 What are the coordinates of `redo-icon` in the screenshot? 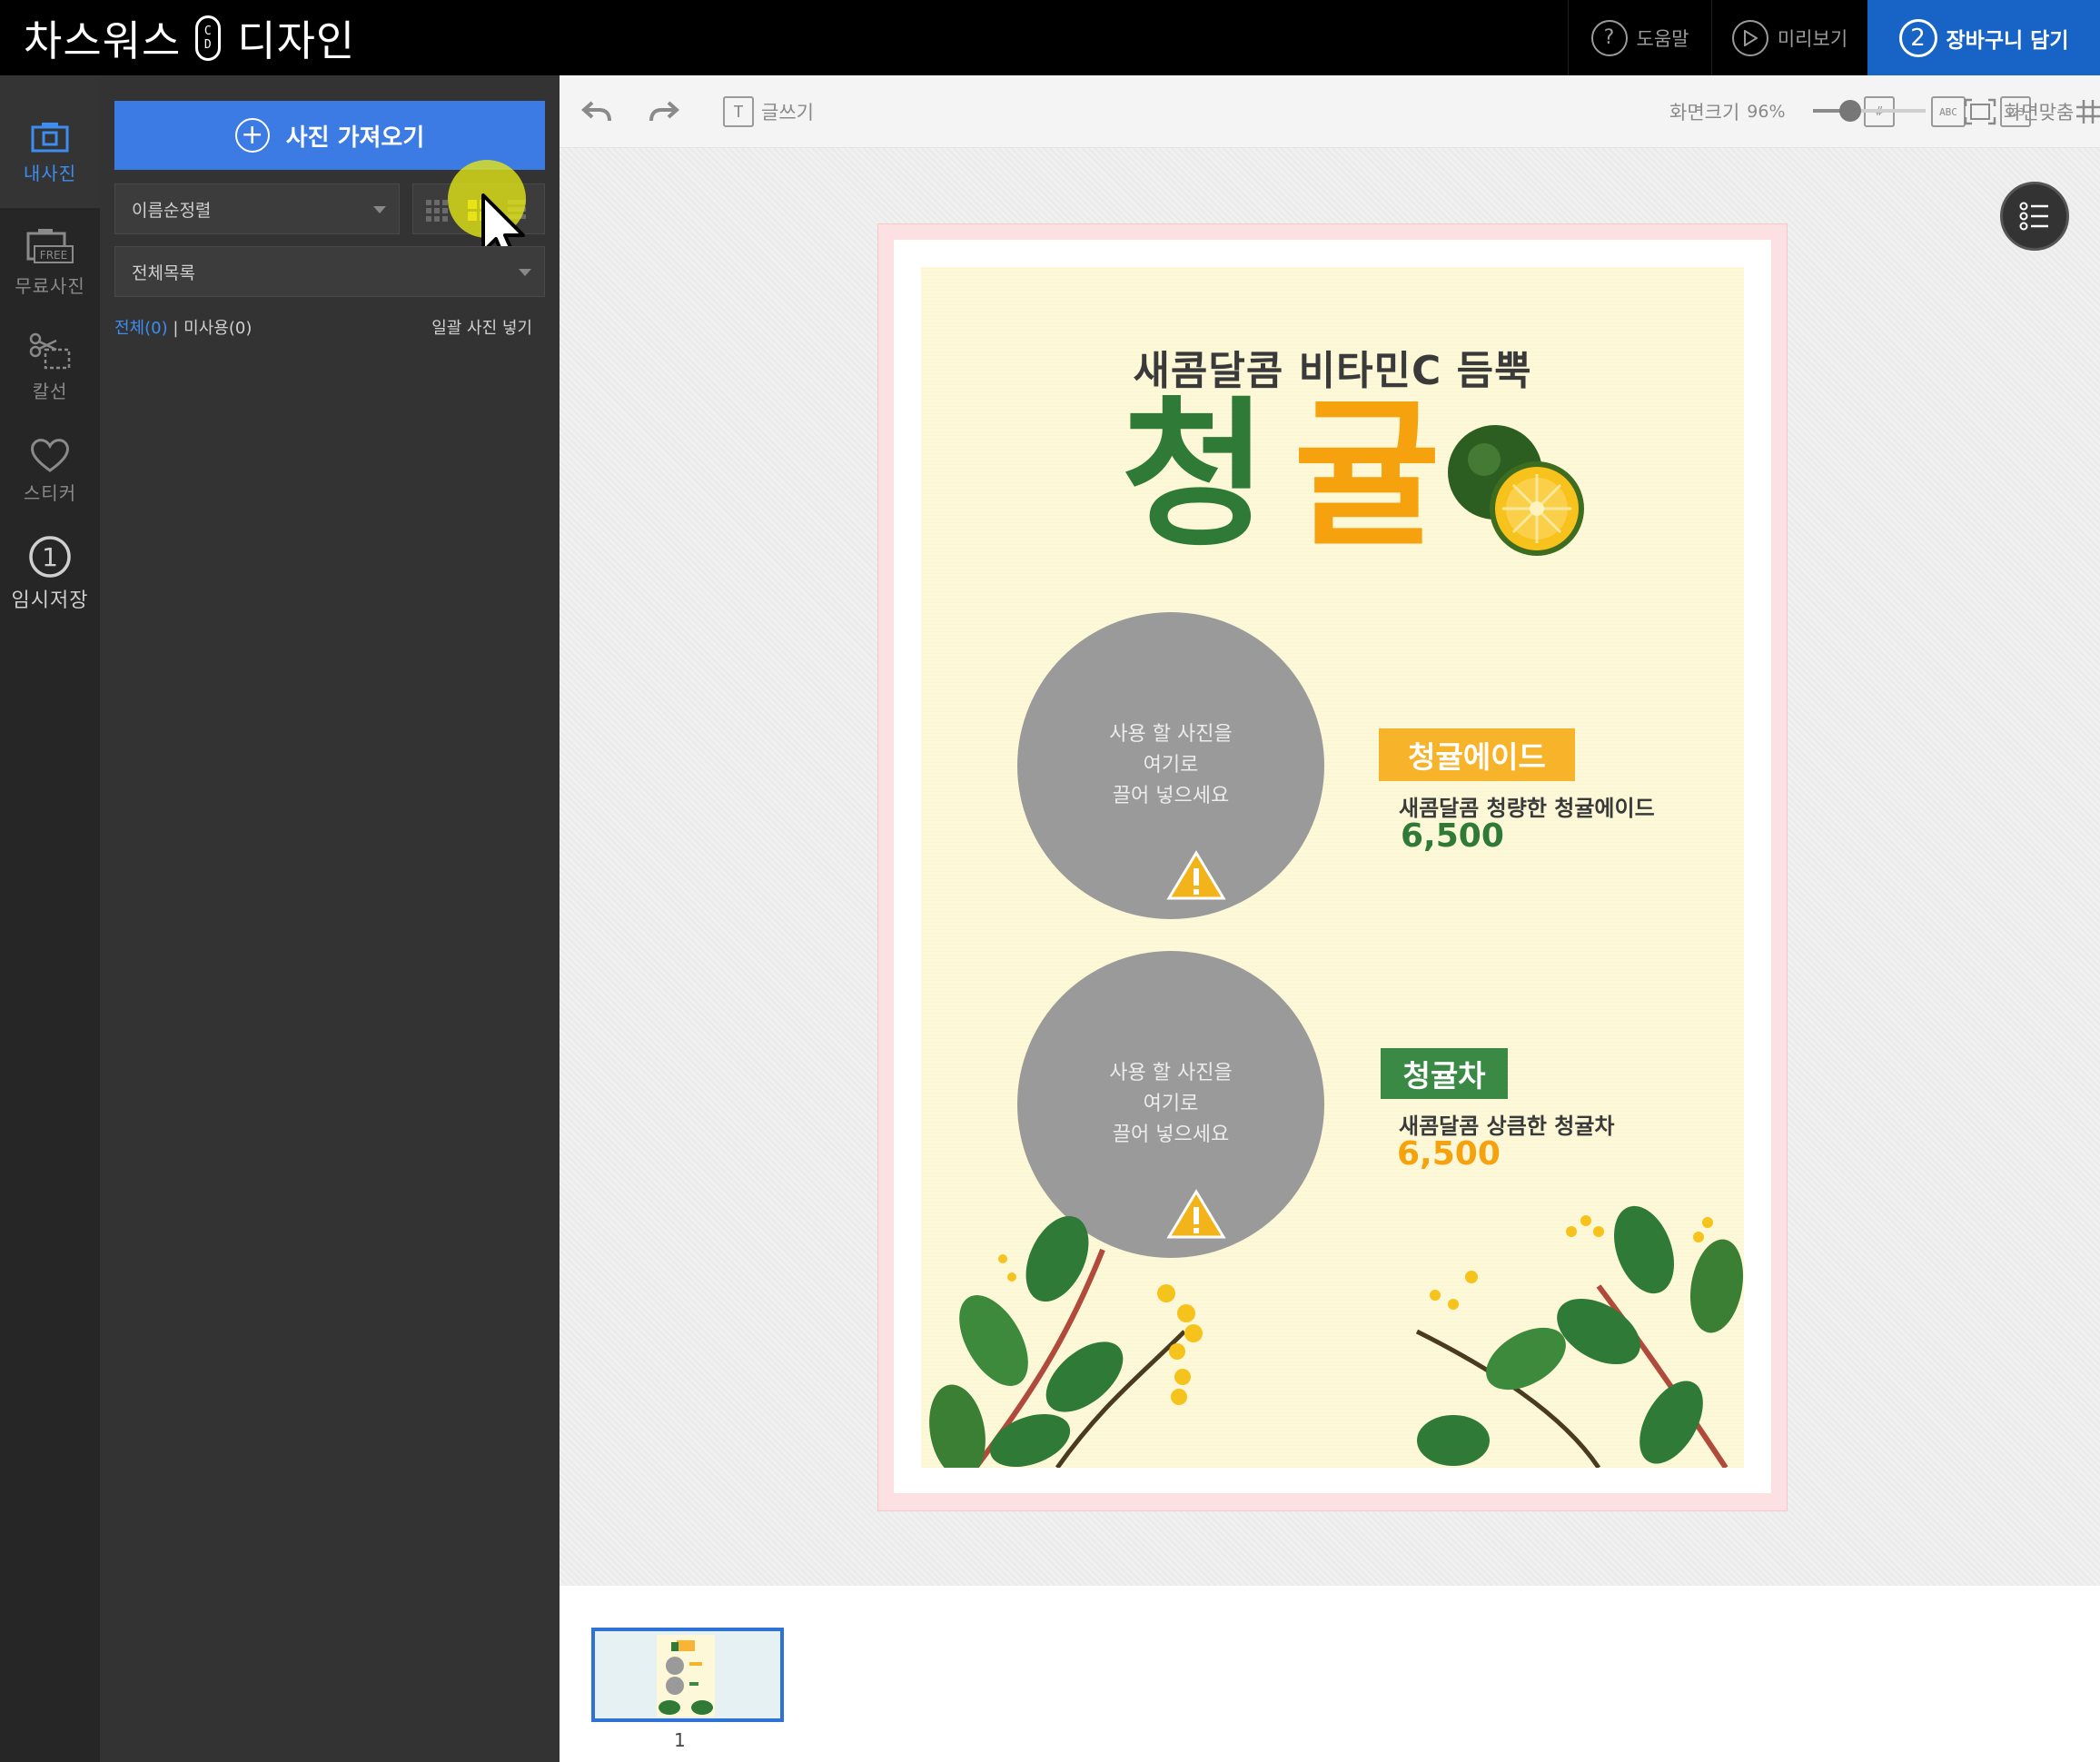 It's located at (664, 111).